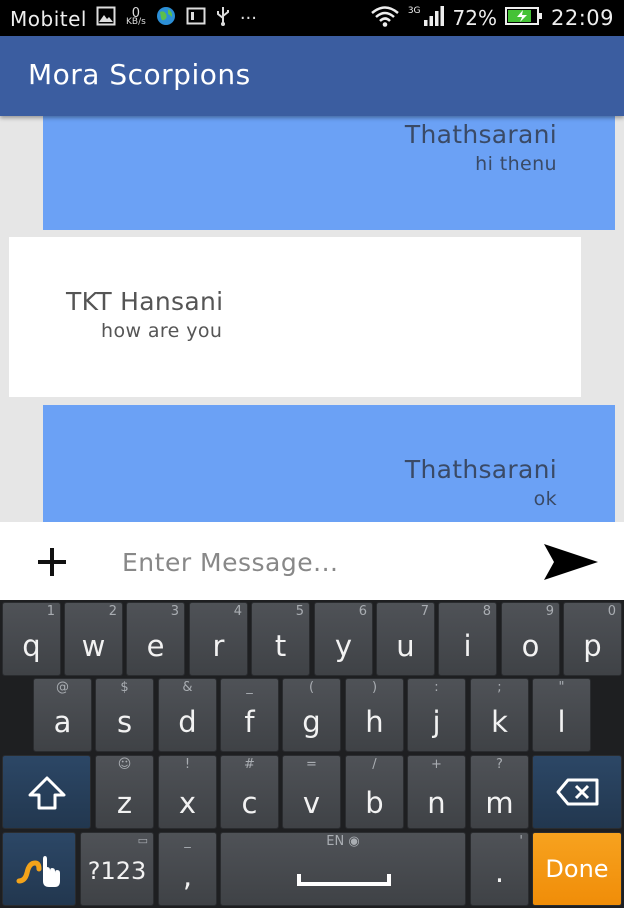 The image size is (624, 908). What do you see at coordinates (499, 869) in the screenshot?
I see `period-key: ' .` at bounding box center [499, 869].